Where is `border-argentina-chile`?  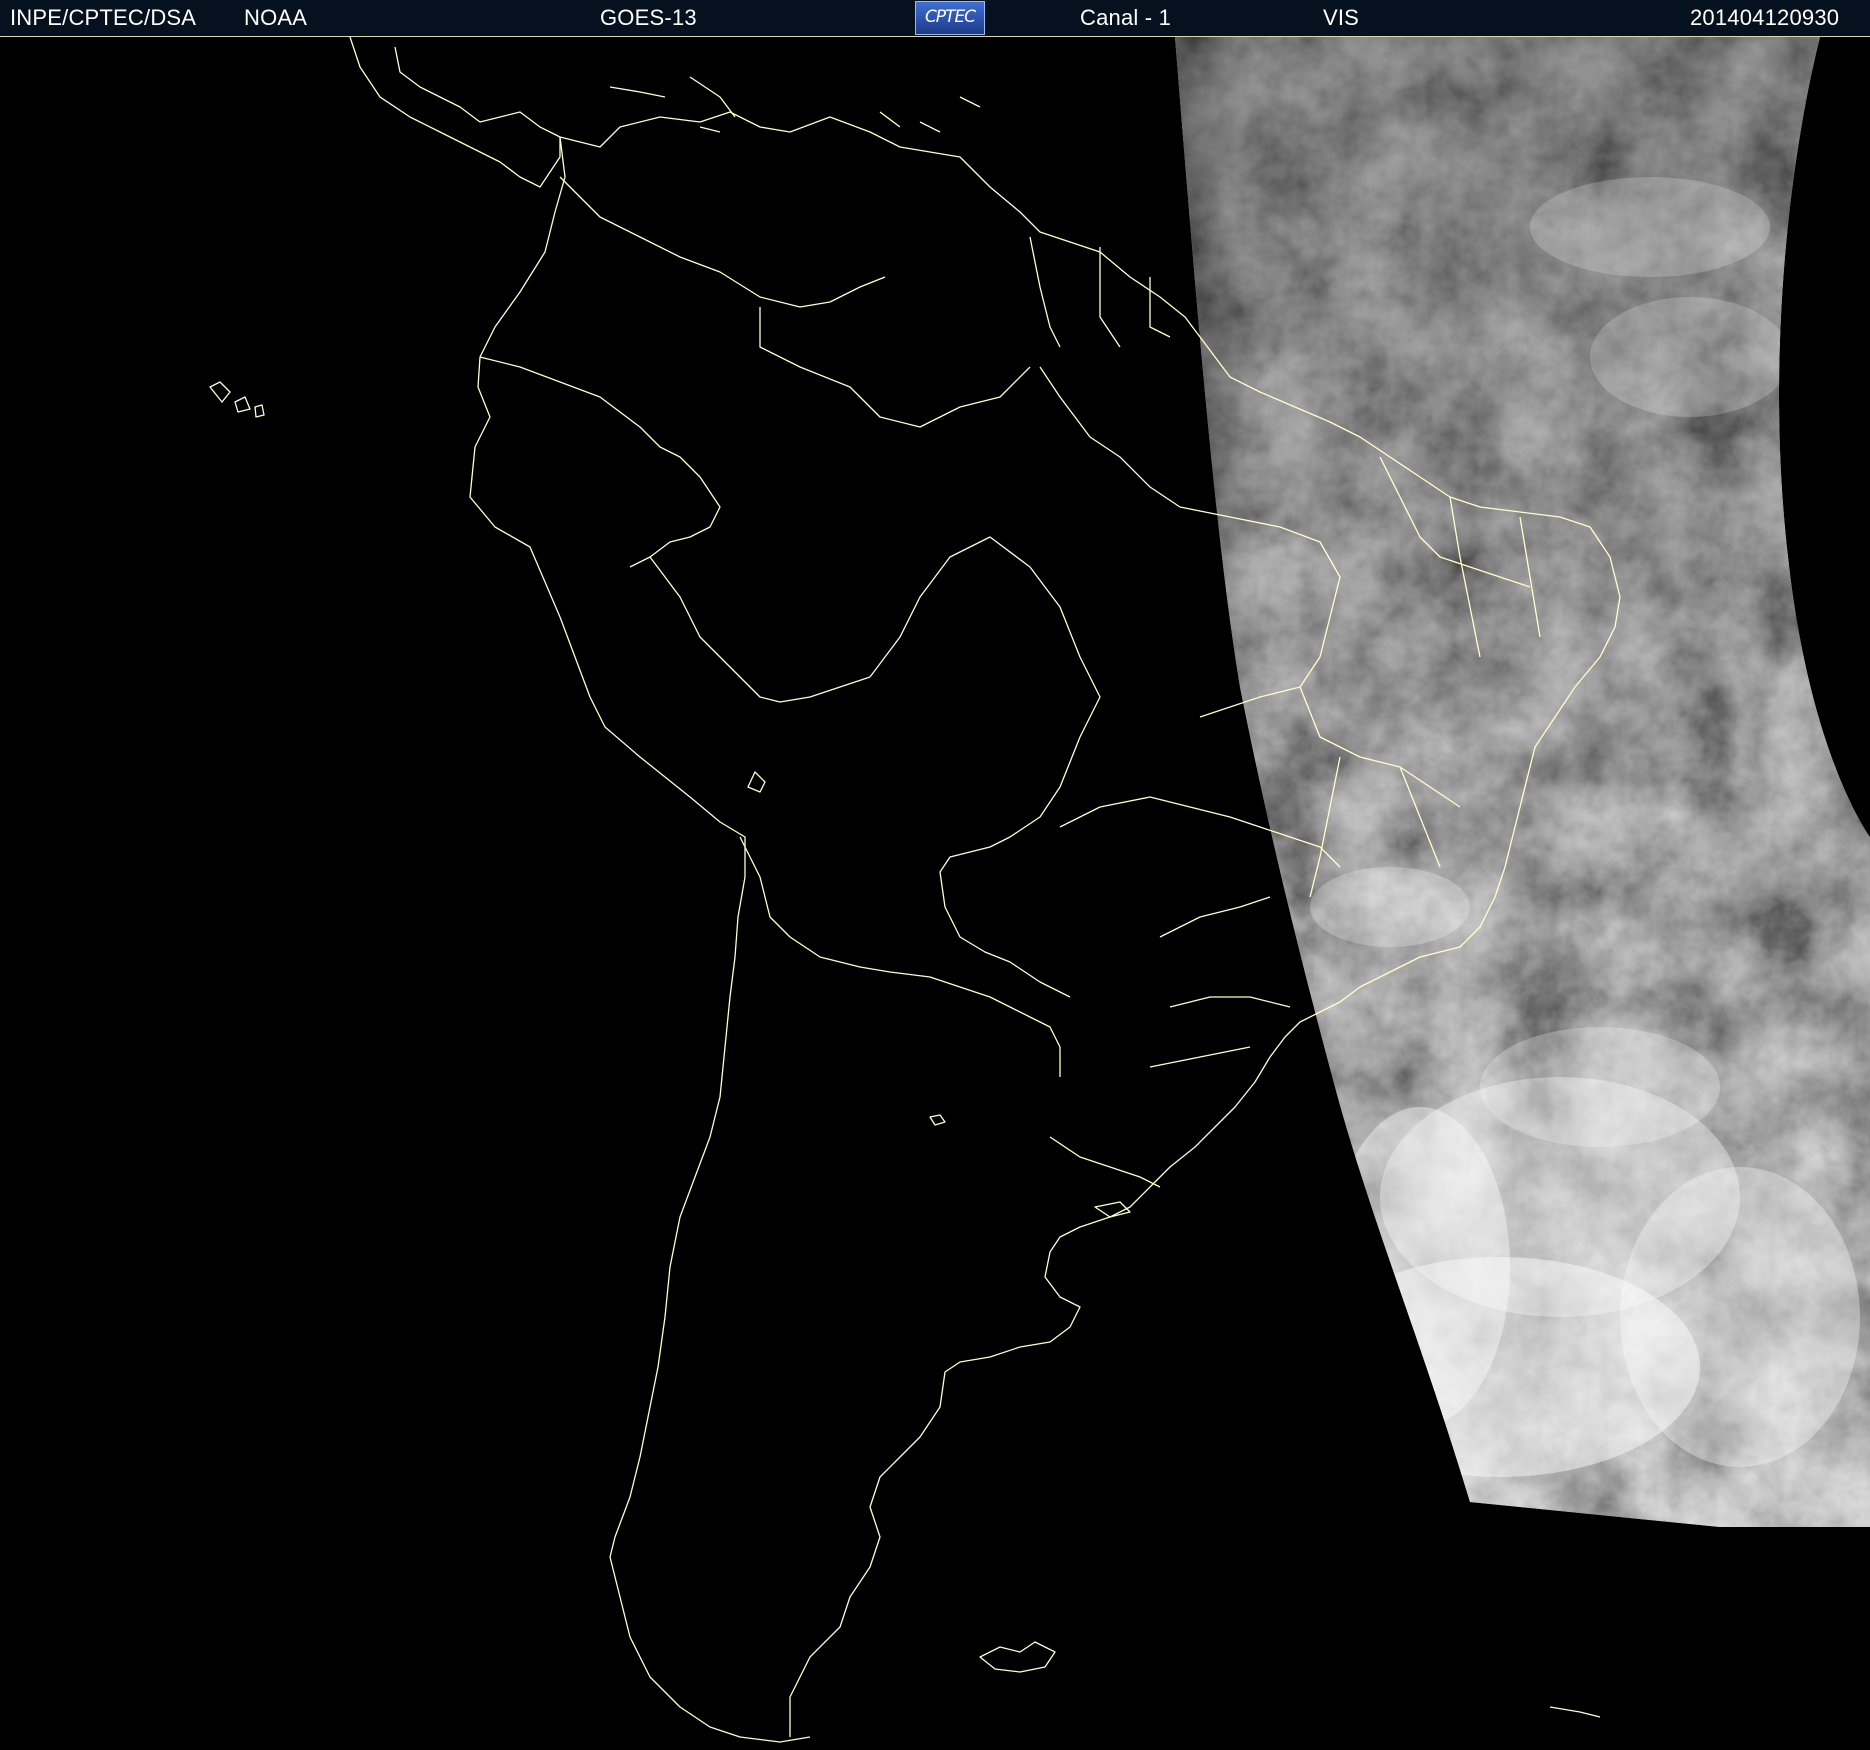 border-argentina-chile is located at coordinates (900, 956).